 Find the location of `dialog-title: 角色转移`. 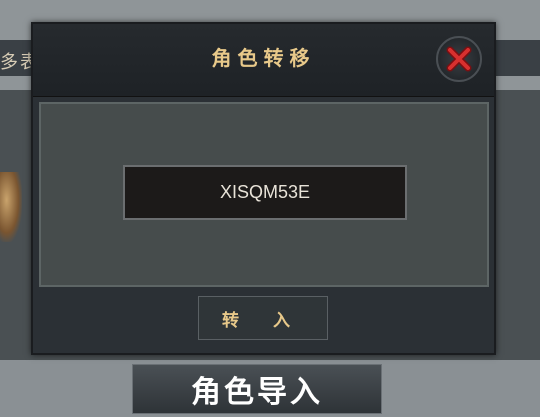

dialog-title: 角色转移 is located at coordinates (263, 58).